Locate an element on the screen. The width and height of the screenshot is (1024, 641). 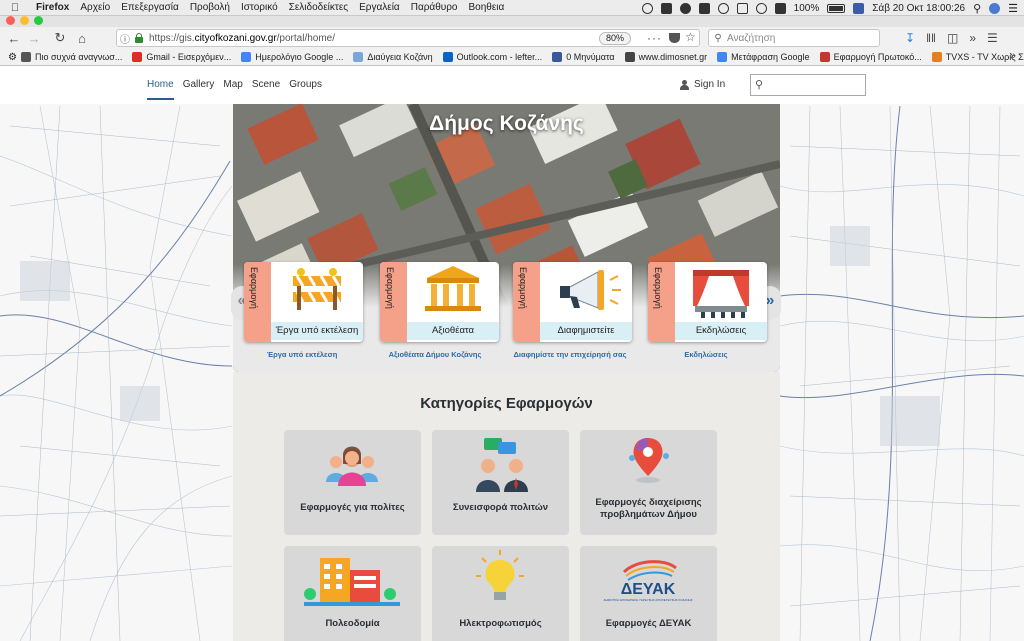
library-icon: ‖‖ is located at coordinates (931, 38).